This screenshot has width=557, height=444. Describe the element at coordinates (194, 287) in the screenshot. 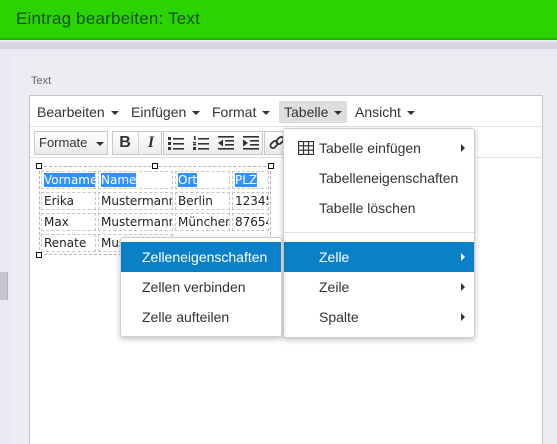

I see `menu-item-label: Zellen verbinden` at that location.